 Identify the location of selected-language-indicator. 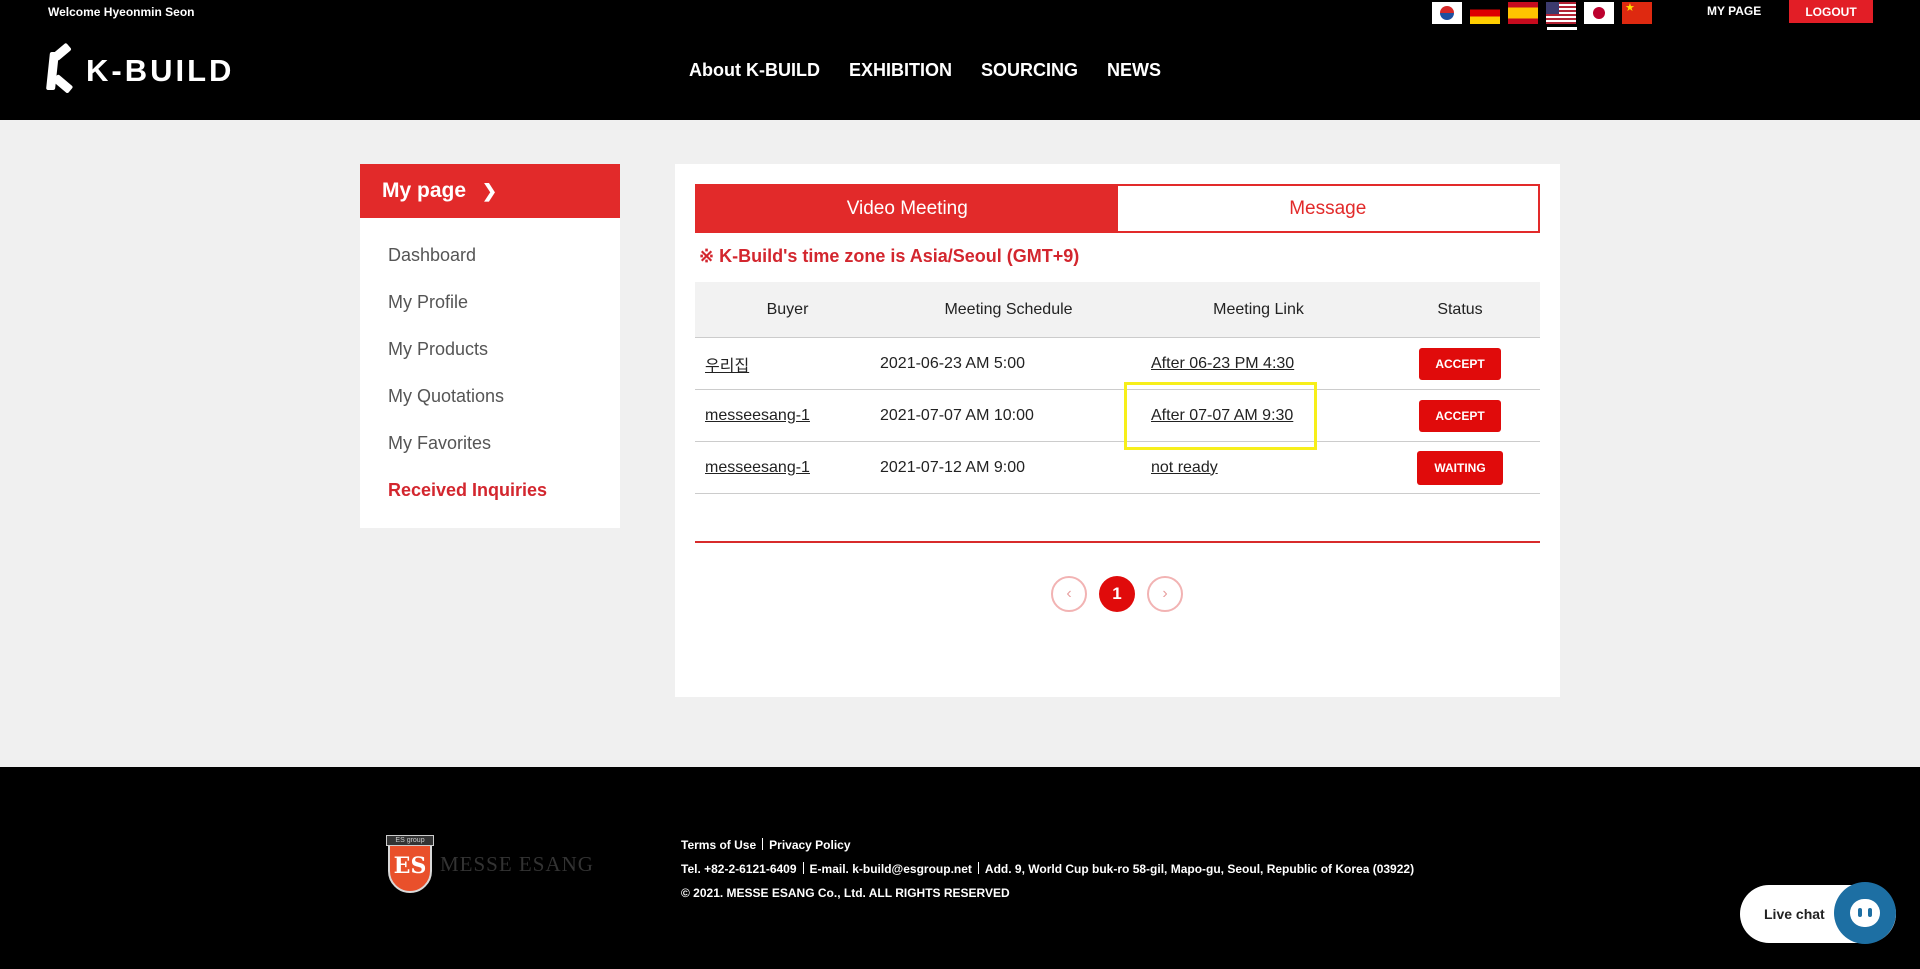
(1562, 28).